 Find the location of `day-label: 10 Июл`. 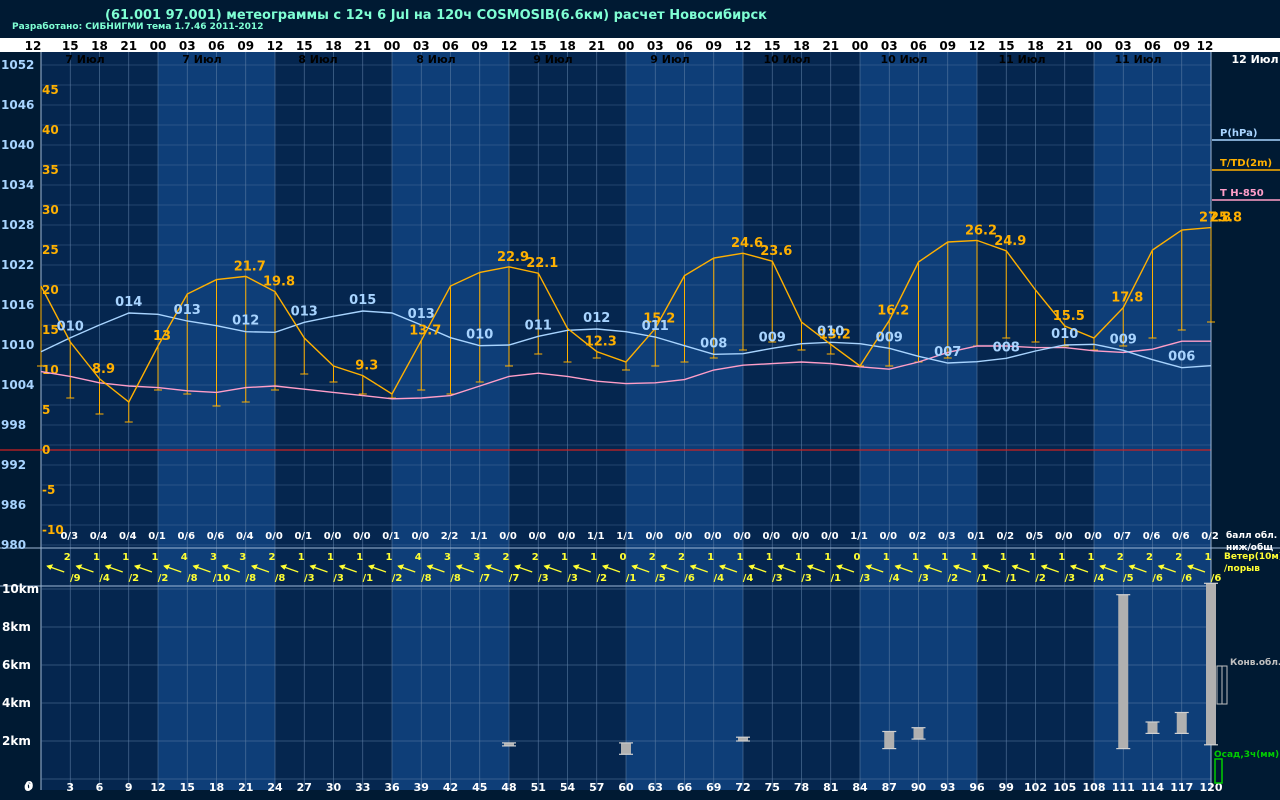

day-label: 10 Июл is located at coordinates (903, 59).